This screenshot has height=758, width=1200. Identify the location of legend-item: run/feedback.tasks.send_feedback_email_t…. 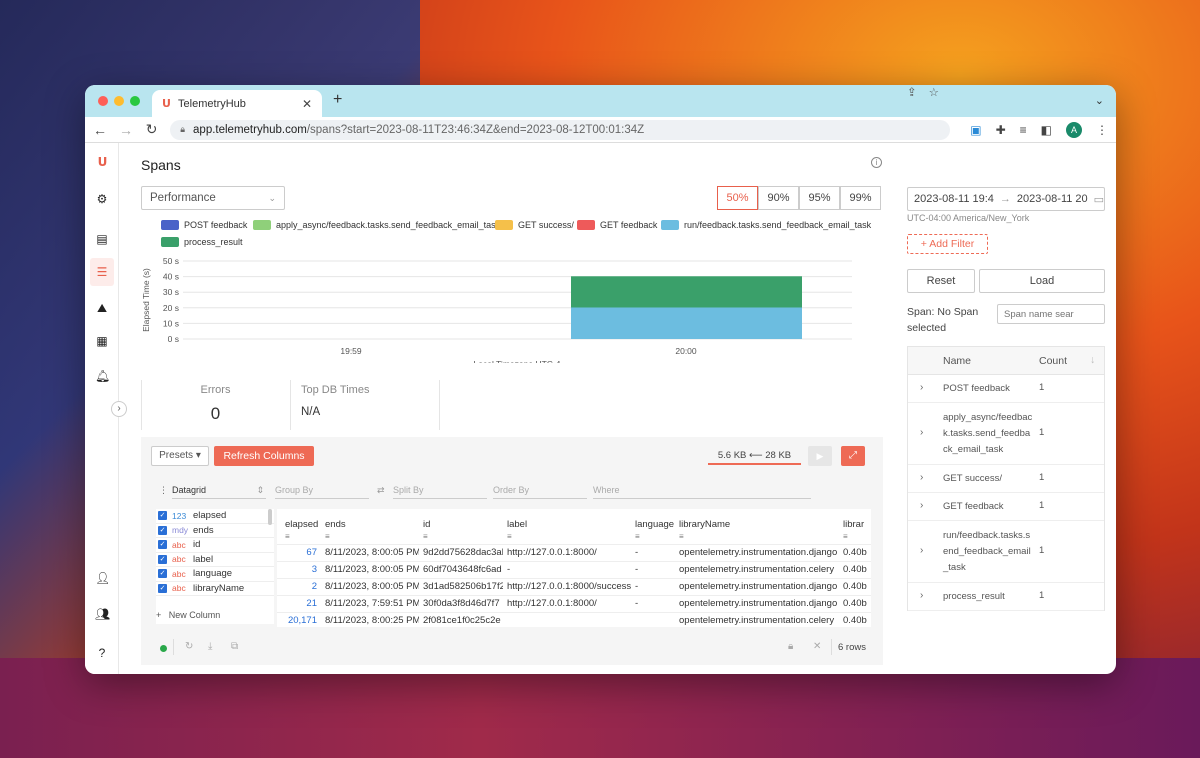
(766, 225).